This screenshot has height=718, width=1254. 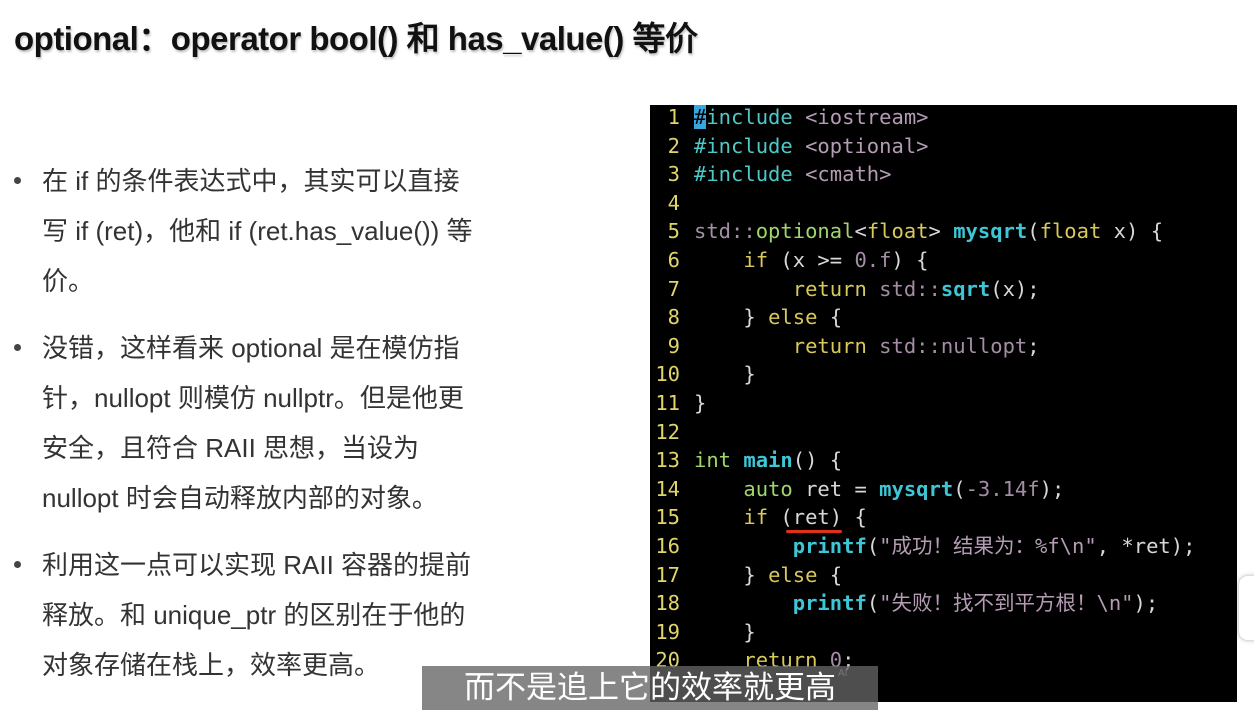 What do you see at coordinates (700, 117) in the screenshot?
I see `code-token: #` at bounding box center [700, 117].